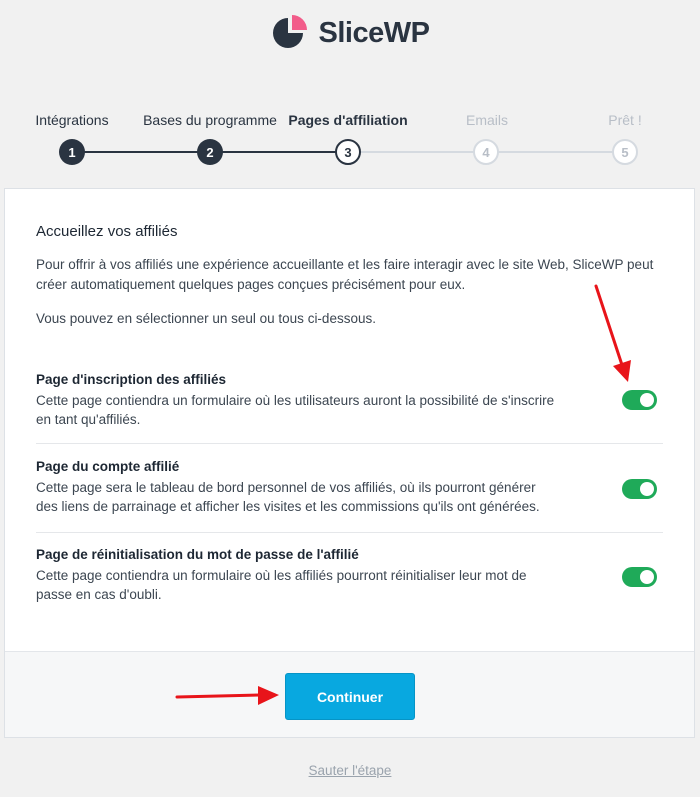 The image size is (700, 797). What do you see at coordinates (289, 31) in the screenshot?
I see `slicewp-logo-icon` at bounding box center [289, 31].